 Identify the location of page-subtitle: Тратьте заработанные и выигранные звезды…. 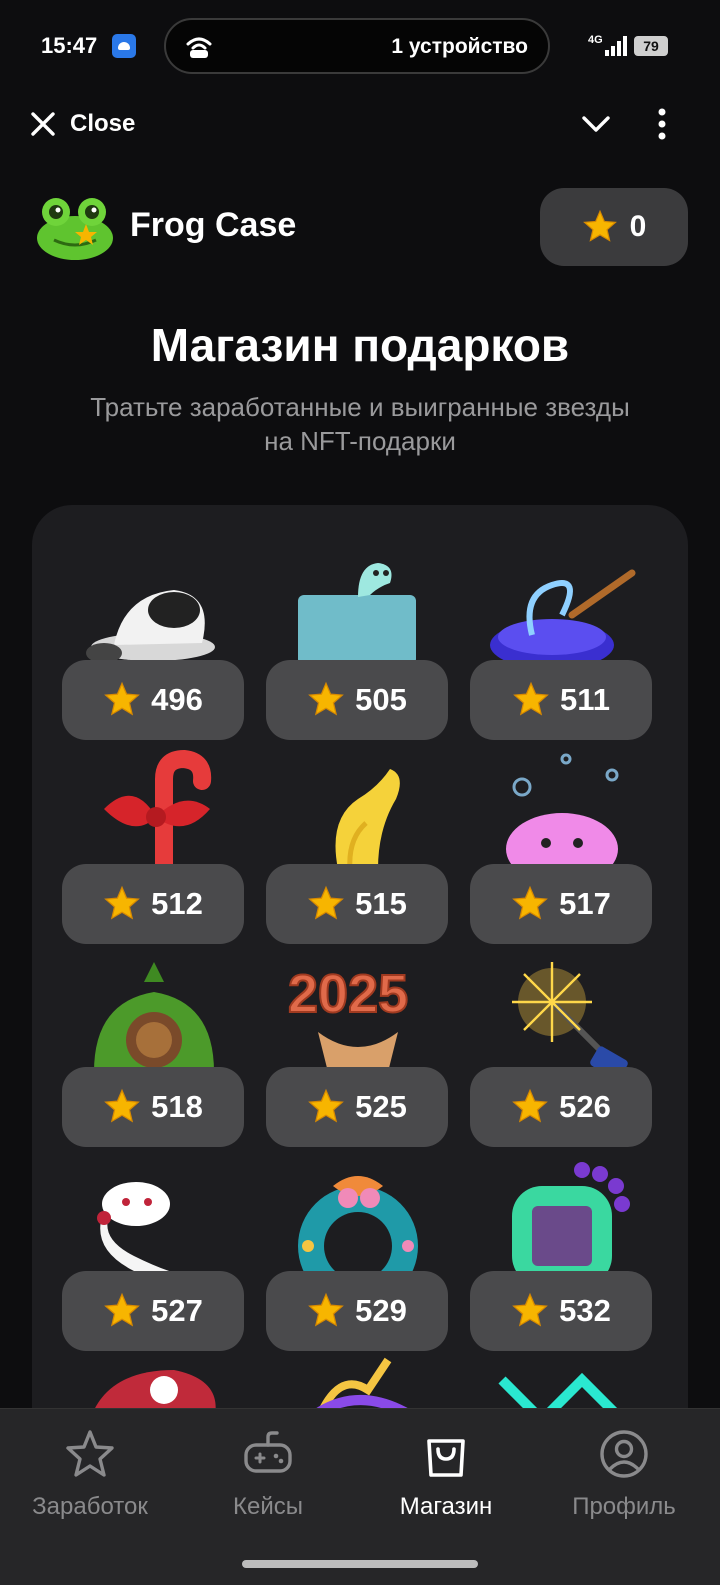
(360, 424).